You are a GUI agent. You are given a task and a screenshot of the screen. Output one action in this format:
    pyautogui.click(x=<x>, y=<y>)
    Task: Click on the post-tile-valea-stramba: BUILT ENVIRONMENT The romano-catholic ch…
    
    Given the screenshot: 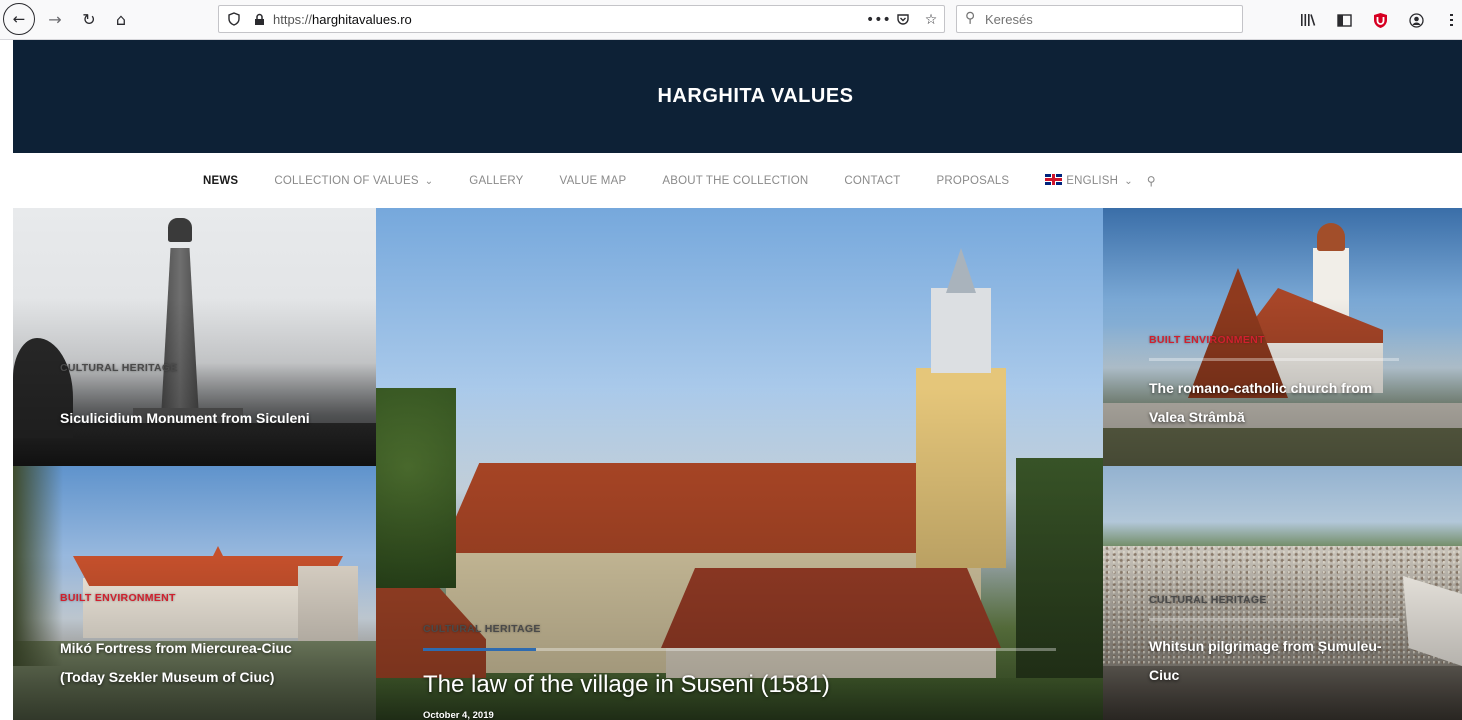 What is the action you would take?
    pyautogui.click(x=1282, y=337)
    